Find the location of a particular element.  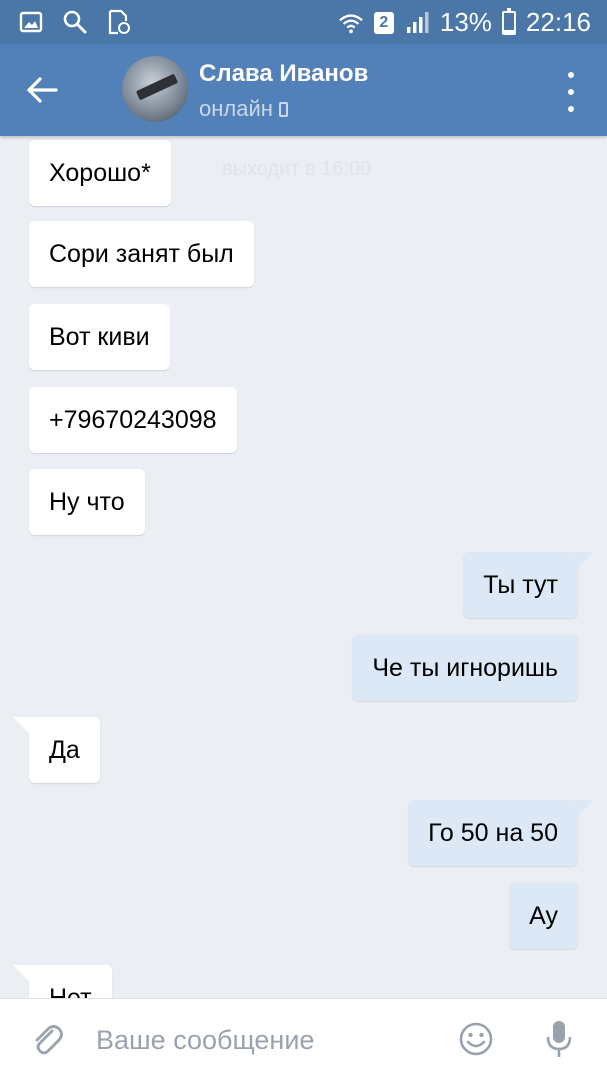

message-bubble-outgoing: Го 50 на 50 is located at coordinates (501, 833).